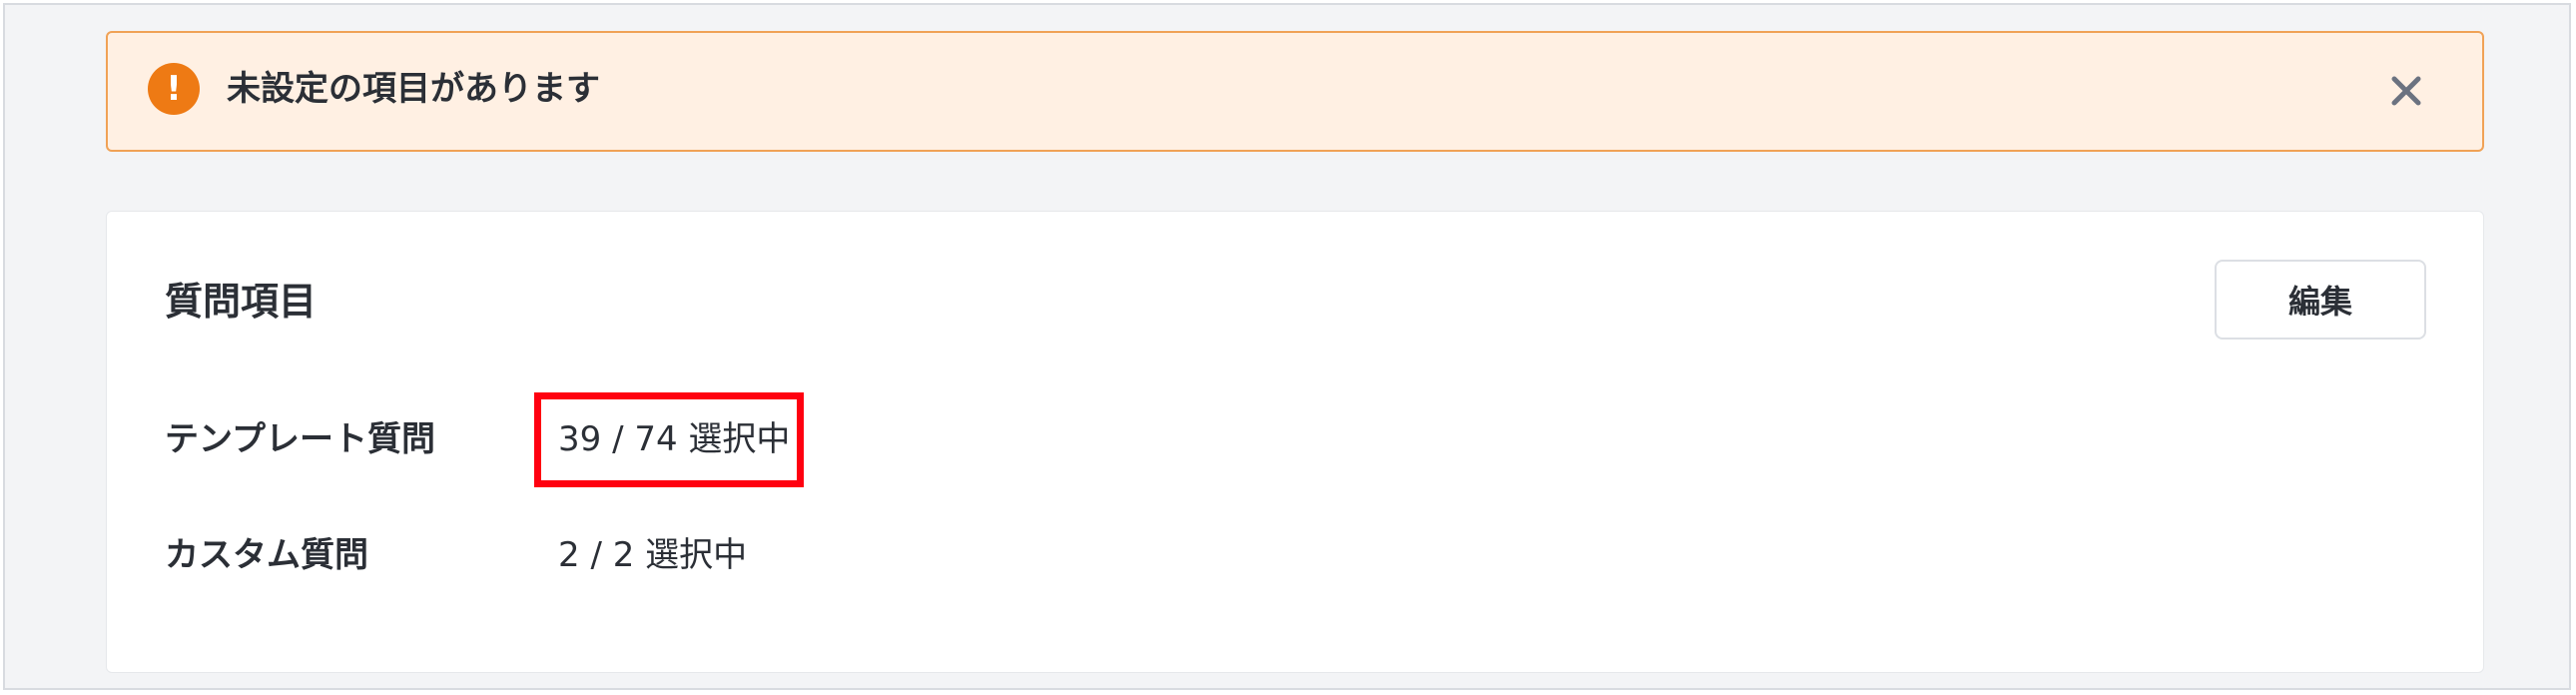 The height and width of the screenshot is (695, 2576). I want to click on close-icon-graphic, so click(2406, 91).